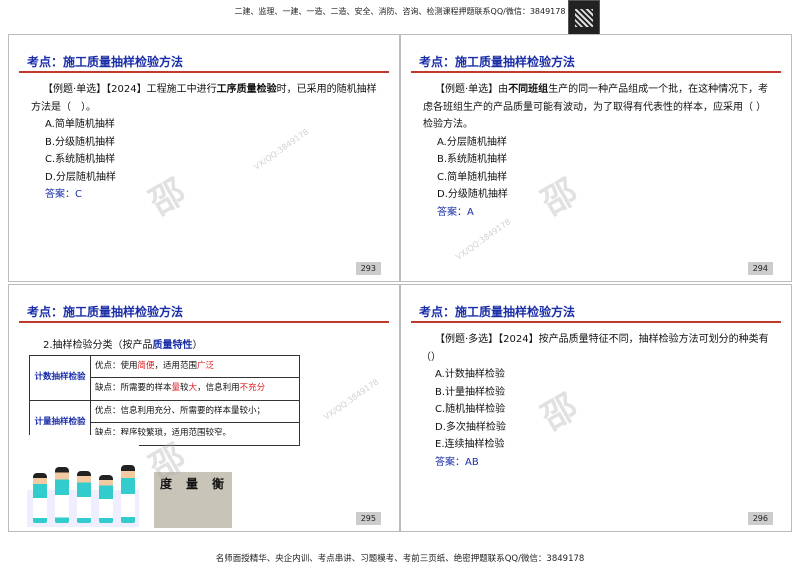 The width and height of the screenshot is (800, 566). I want to click on watermark: VX/QQ:3849178, so click(483, 239).